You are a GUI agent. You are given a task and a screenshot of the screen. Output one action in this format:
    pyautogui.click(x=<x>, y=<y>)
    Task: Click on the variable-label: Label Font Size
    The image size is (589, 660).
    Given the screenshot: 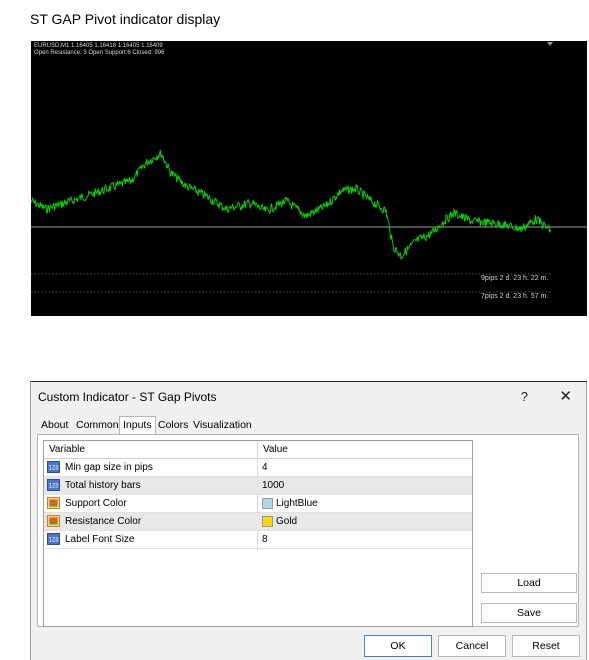 What is the action you would take?
    pyautogui.click(x=100, y=539)
    